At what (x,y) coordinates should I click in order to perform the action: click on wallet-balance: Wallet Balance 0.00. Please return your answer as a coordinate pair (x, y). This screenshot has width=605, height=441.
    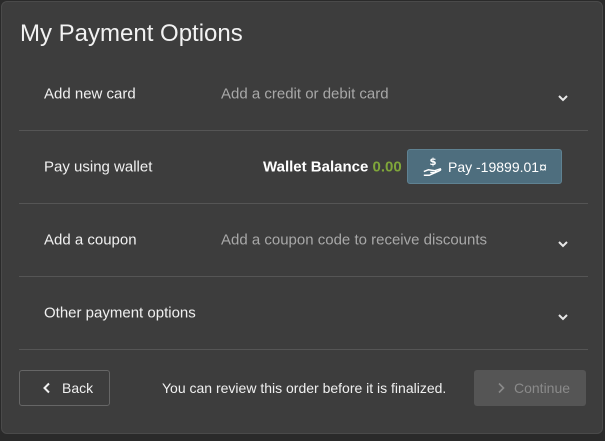
    Looking at the image, I should click on (332, 167).